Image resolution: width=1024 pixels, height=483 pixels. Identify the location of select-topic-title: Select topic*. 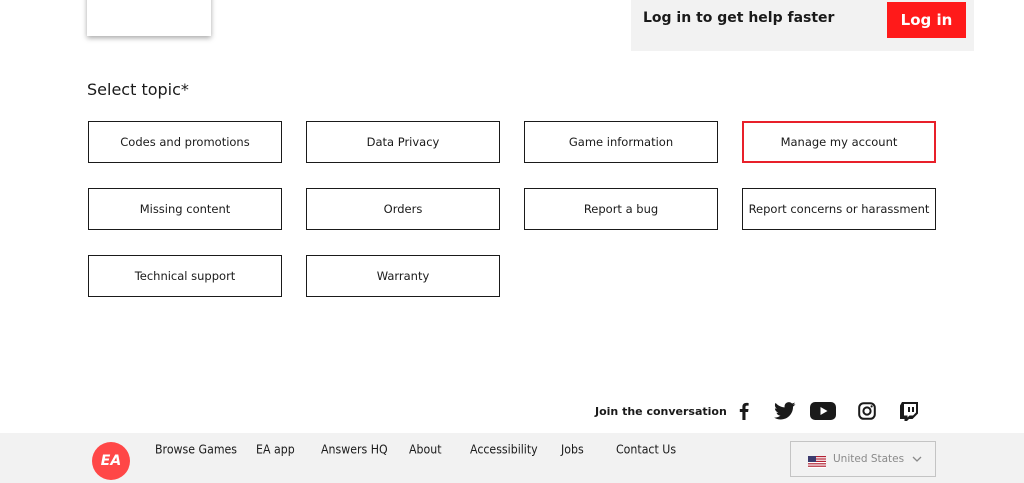
(138, 89).